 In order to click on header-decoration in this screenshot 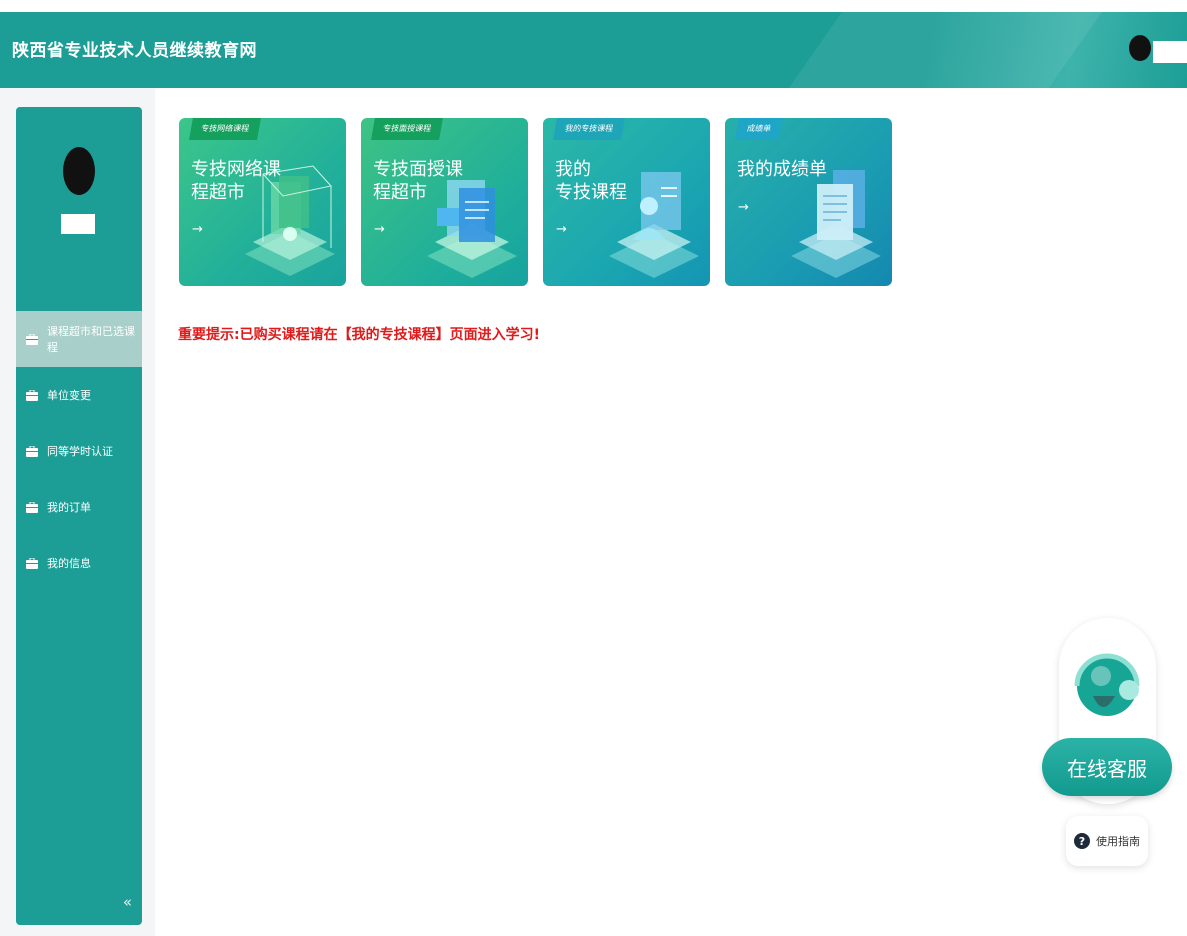, I will do `click(937, 50)`.